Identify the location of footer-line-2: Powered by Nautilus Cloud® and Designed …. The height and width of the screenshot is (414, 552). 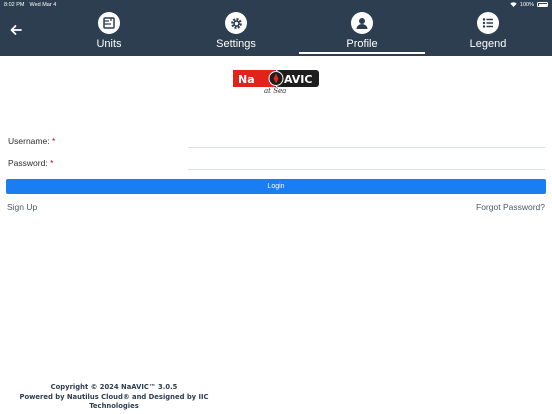
(114, 396).